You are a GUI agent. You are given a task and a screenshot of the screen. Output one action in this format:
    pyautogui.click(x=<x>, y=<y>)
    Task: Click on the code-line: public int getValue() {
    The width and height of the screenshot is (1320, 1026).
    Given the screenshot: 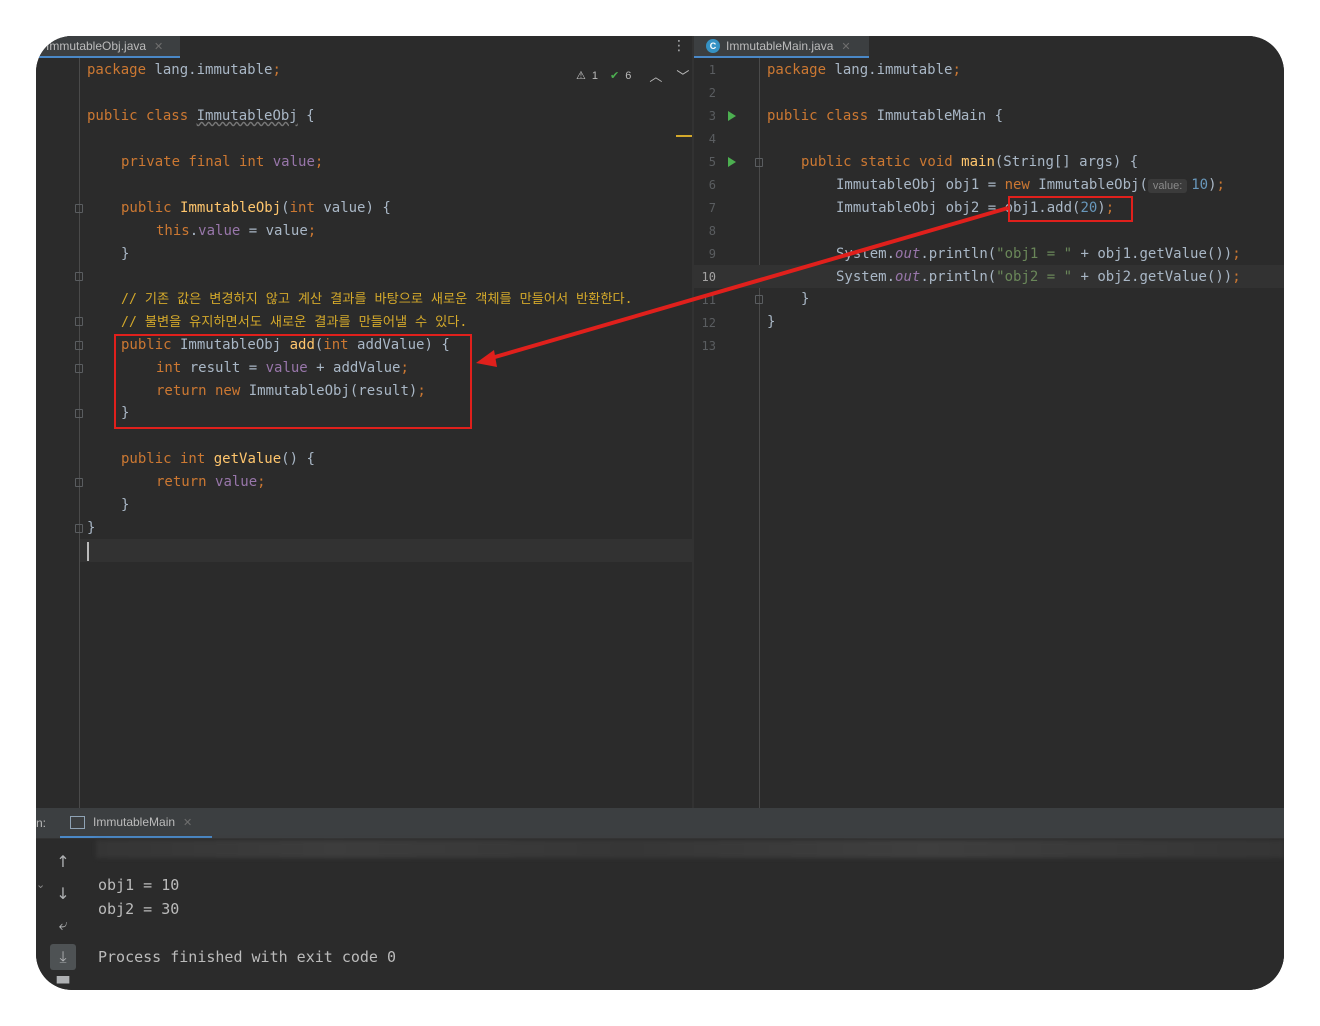 What is the action you would take?
    pyautogui.click(x=218, y=459)
    